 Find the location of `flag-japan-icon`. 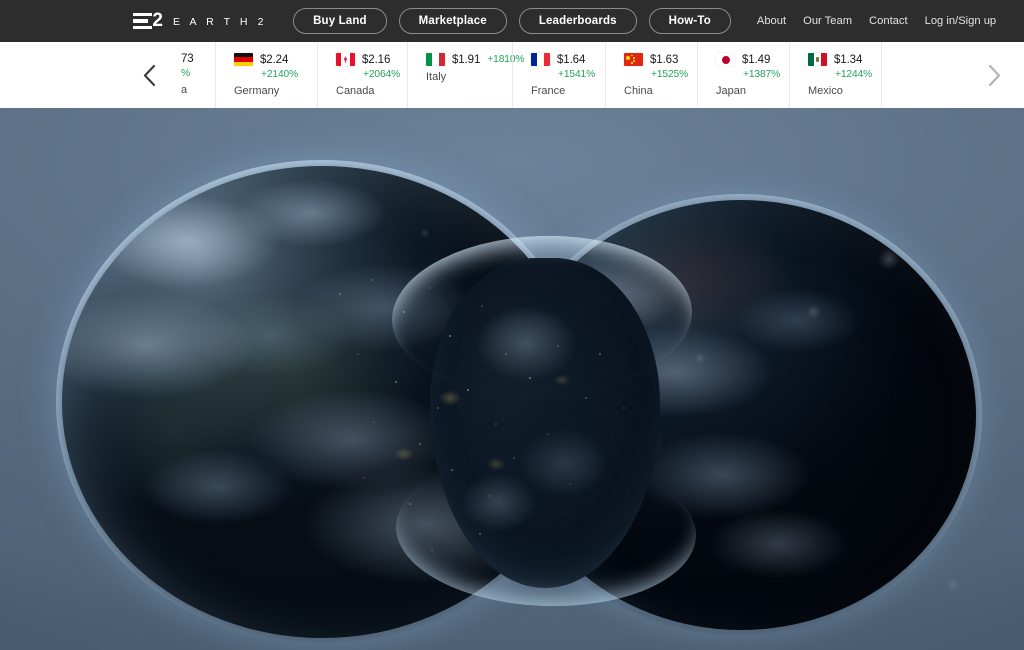

flag-japan-icon is located at coordinates (725, 59).